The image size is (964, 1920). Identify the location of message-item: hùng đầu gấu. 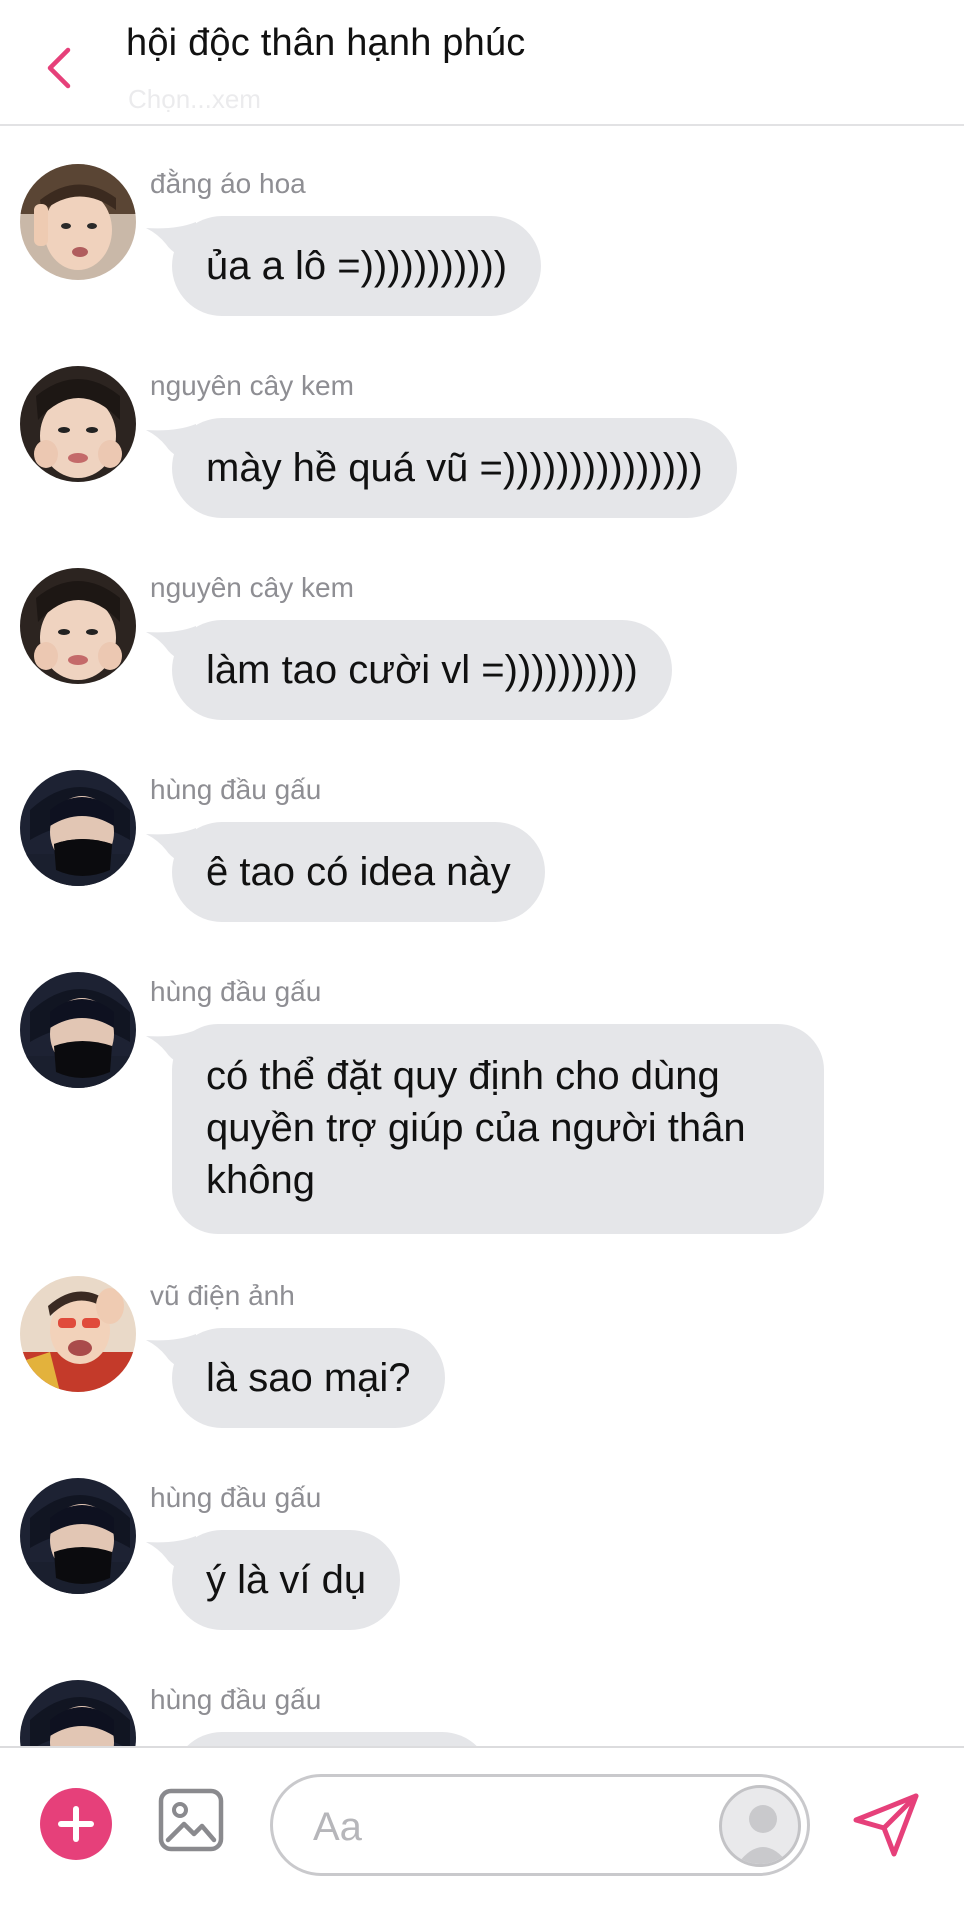
(482, 1695).